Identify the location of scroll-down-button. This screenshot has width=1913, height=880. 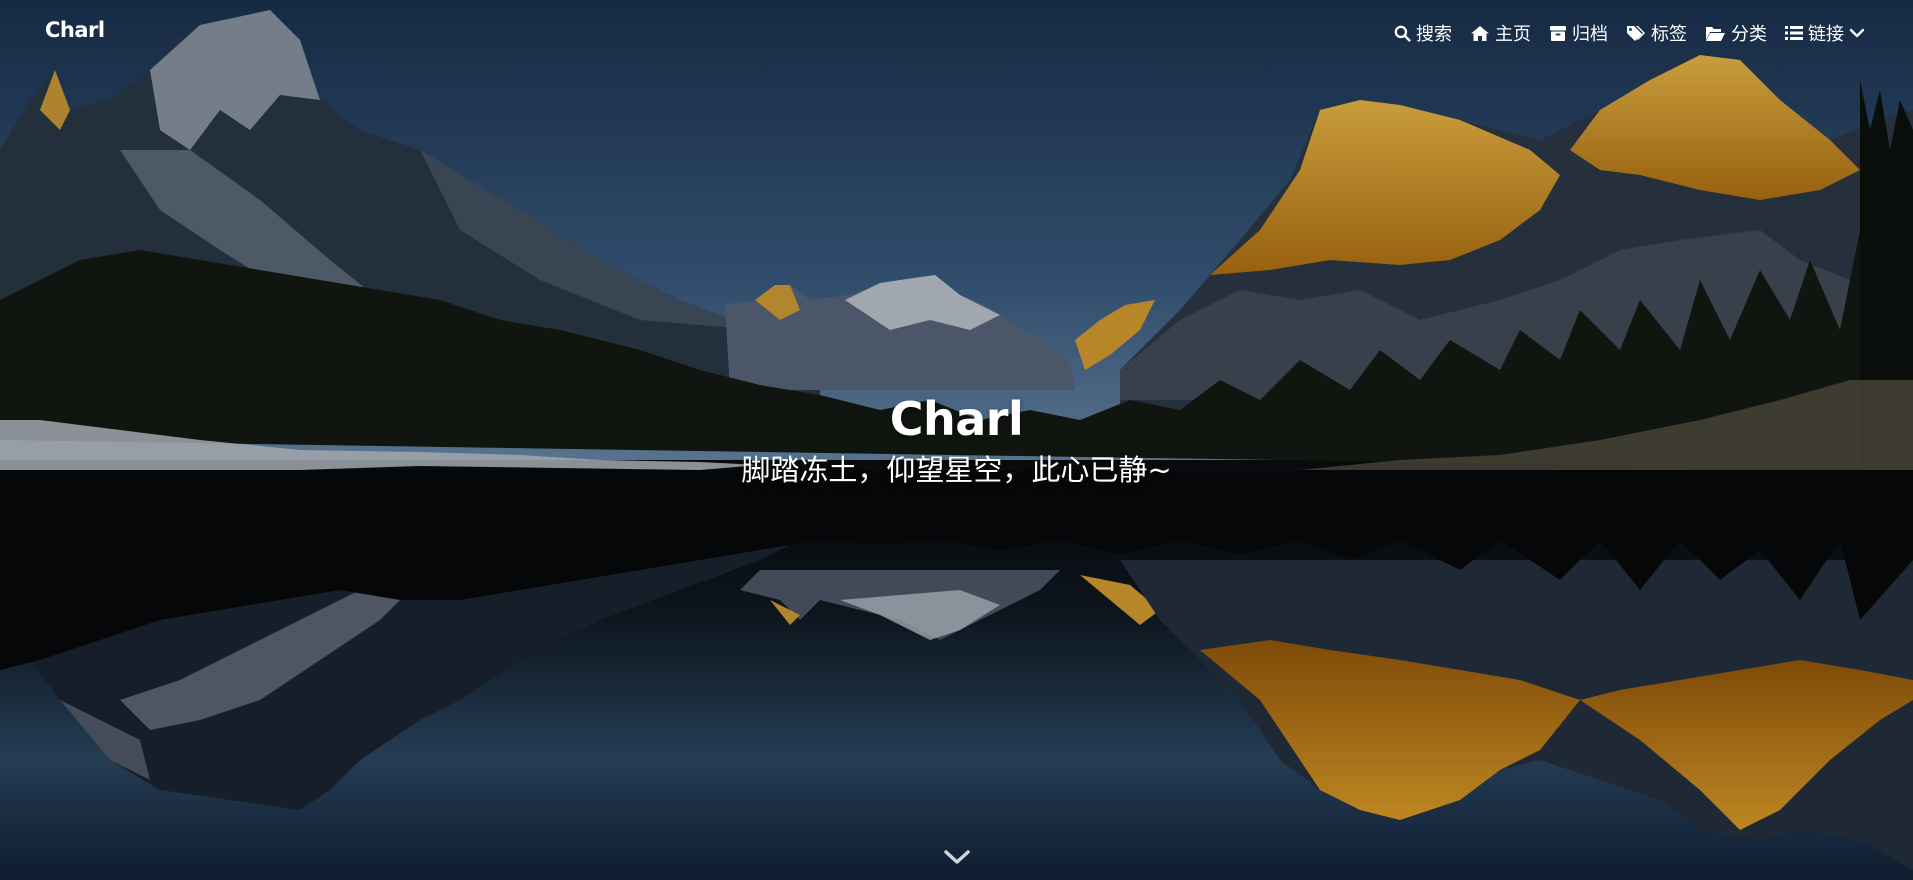
(957, 858).